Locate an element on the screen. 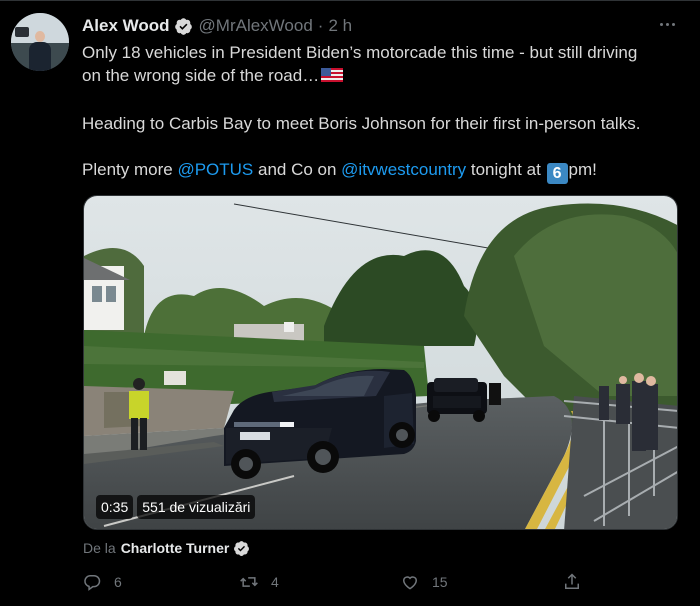 The width and height of the screenshot is (700, 606). reply-count: 6 is located at coordinates (118, 582).